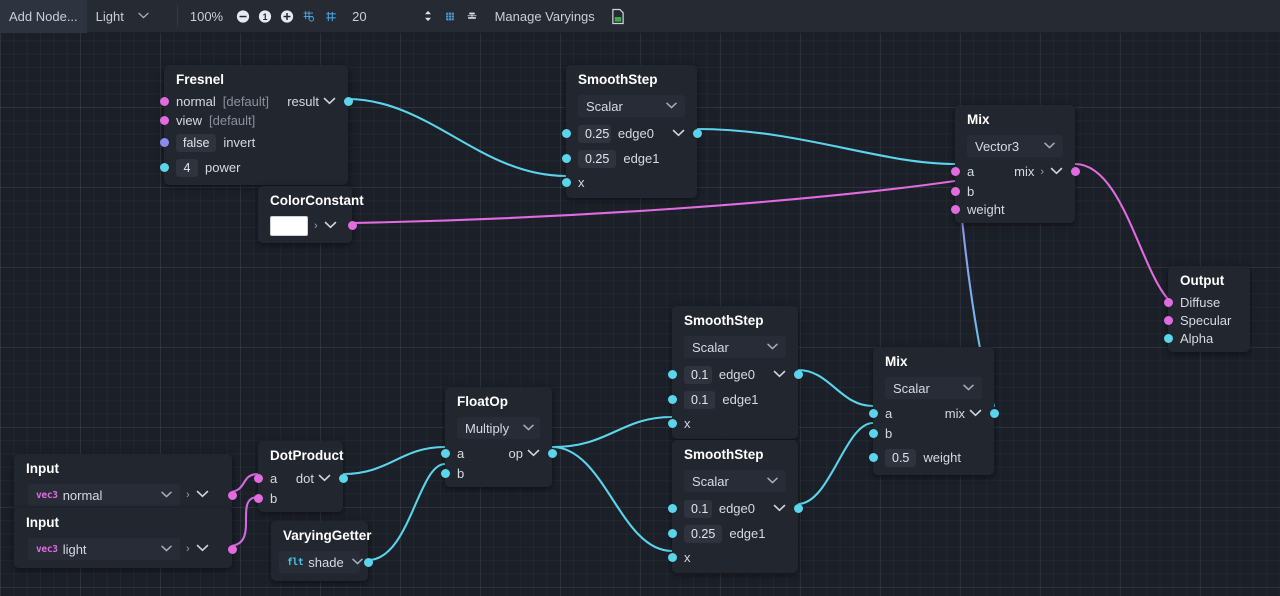 Image resolution: width=1280 pixels, height=596 pixels. Describe the element at coordinates (331, 16) in the screenshot. I see `grid-show-icon` at that location.